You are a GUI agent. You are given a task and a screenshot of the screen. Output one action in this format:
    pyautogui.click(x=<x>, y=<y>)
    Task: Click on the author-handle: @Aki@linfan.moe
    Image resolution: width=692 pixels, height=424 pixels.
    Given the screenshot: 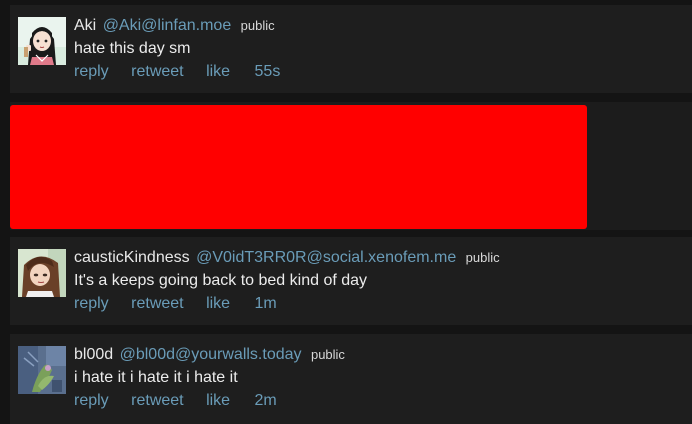 What is the action you would take?
    pyautogui.click(x=167, y=25)
    